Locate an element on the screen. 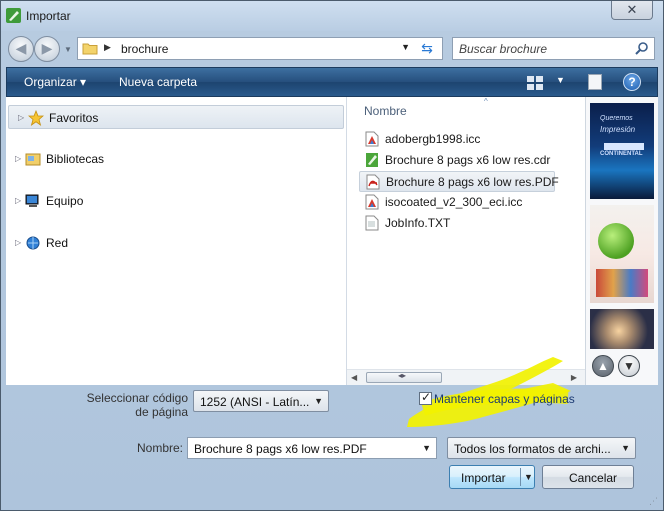 The image size is (664, 511). thumbnail-text: Queremos is located at coordinates (616, 118).